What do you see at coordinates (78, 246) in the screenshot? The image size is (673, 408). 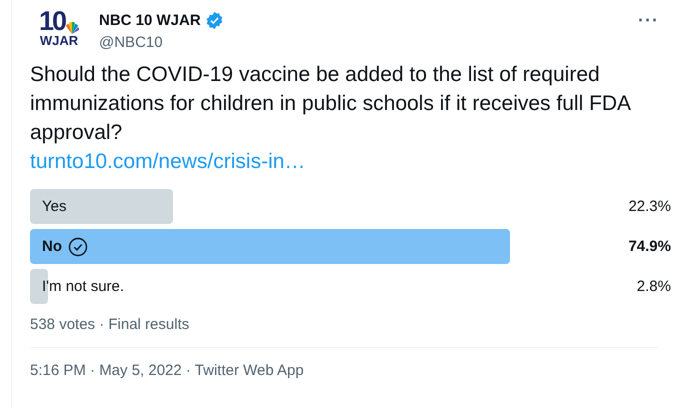 I see `check-circle-icon` at bounding box center [78, 246].